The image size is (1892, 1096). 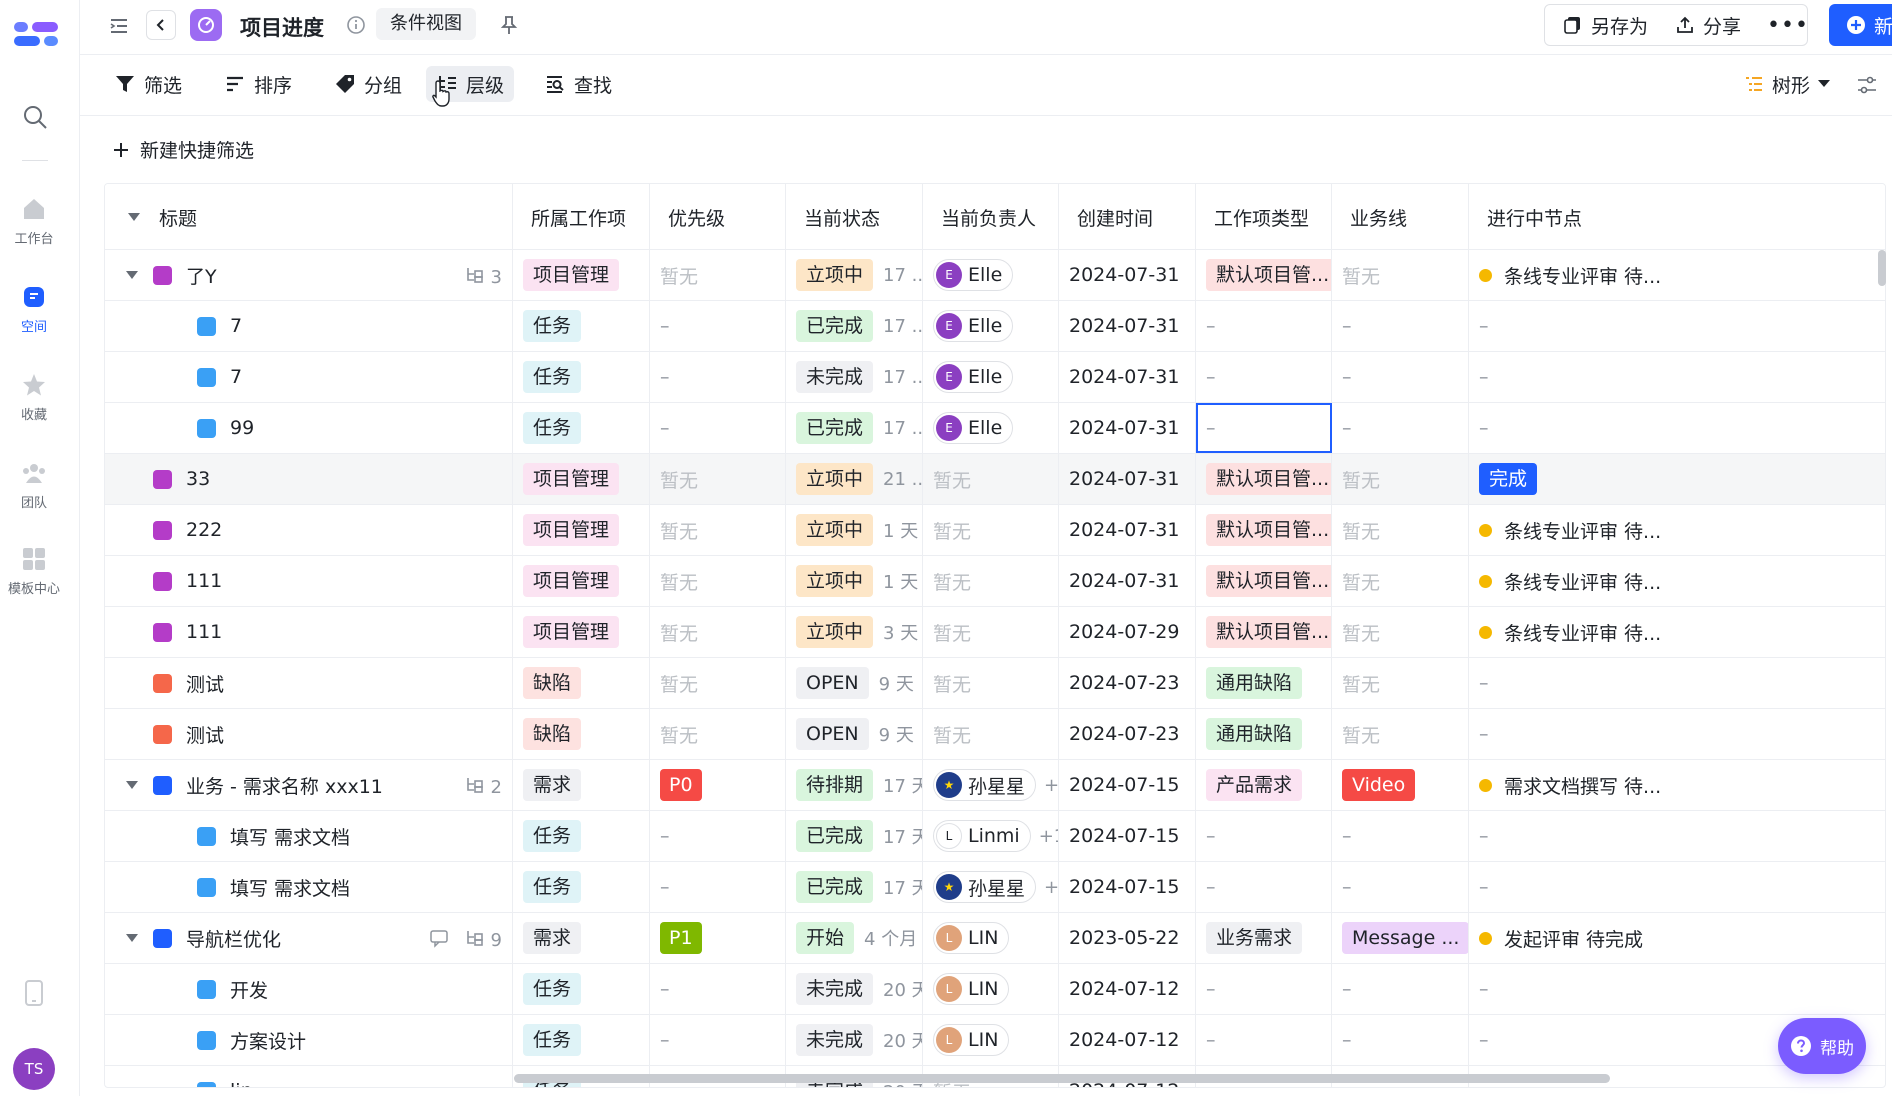 I want to click on owner-chip: L LIN, so click(x=971, y=938).